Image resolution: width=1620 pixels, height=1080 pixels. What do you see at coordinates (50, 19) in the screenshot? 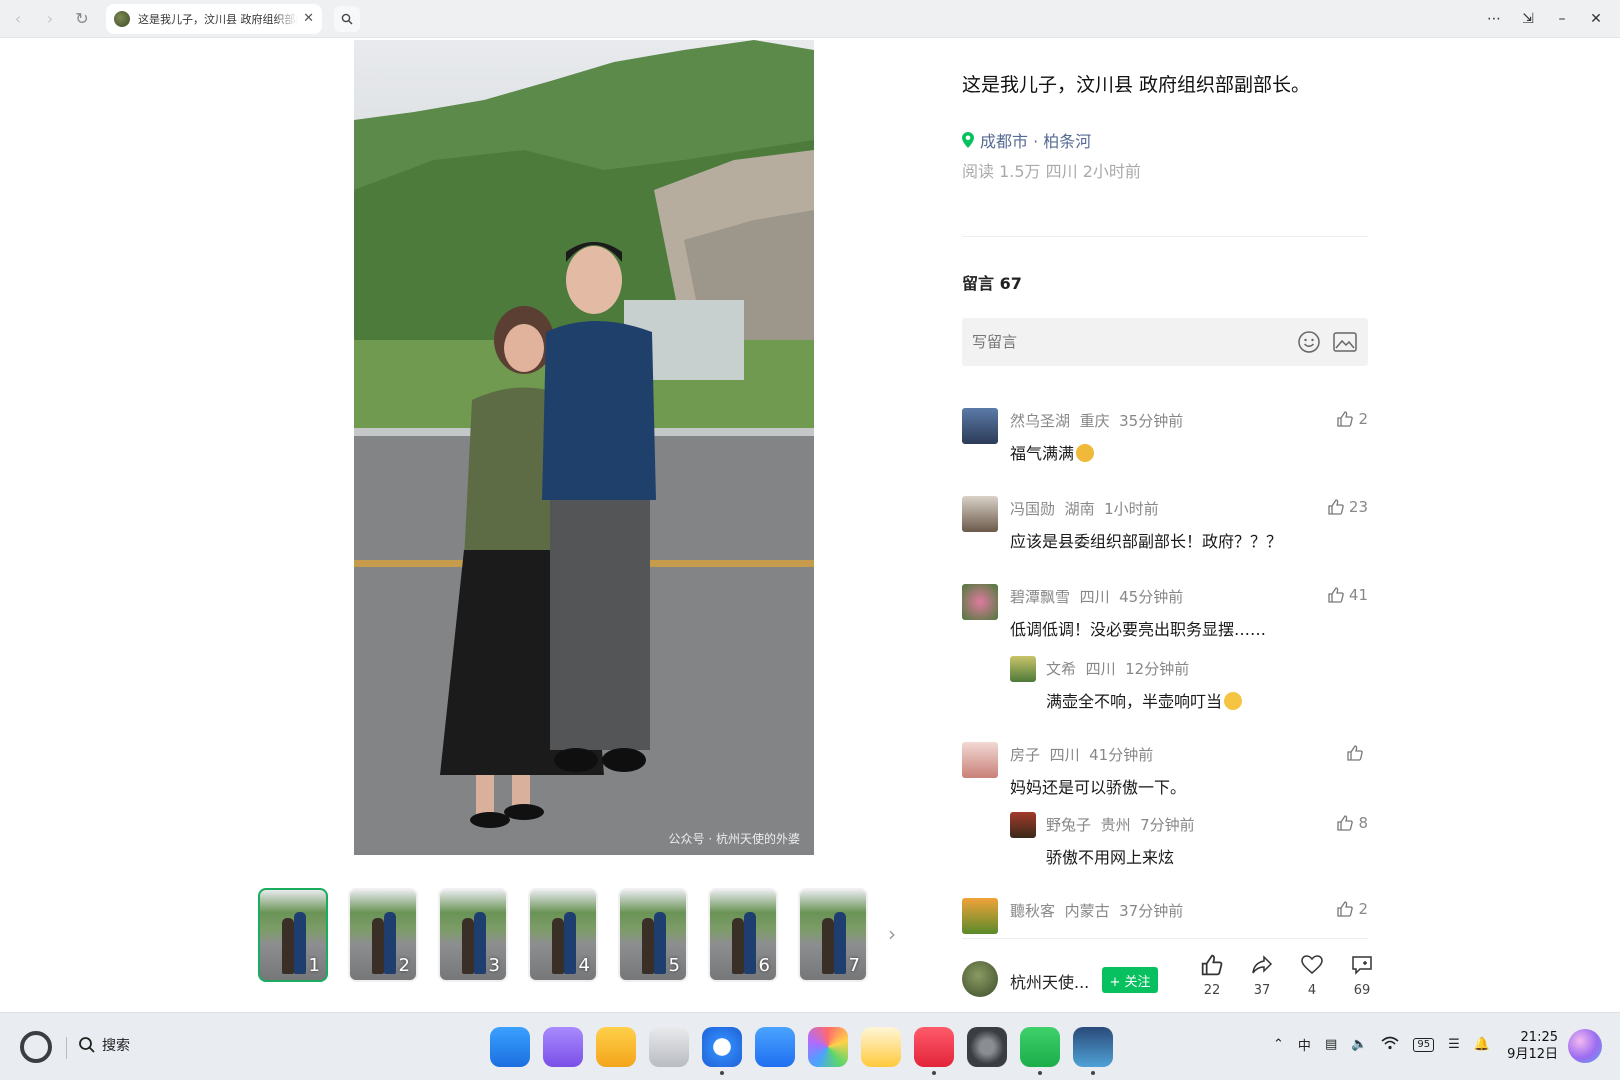
I see `forward-icon: ›` at bounding box center [50, 19].